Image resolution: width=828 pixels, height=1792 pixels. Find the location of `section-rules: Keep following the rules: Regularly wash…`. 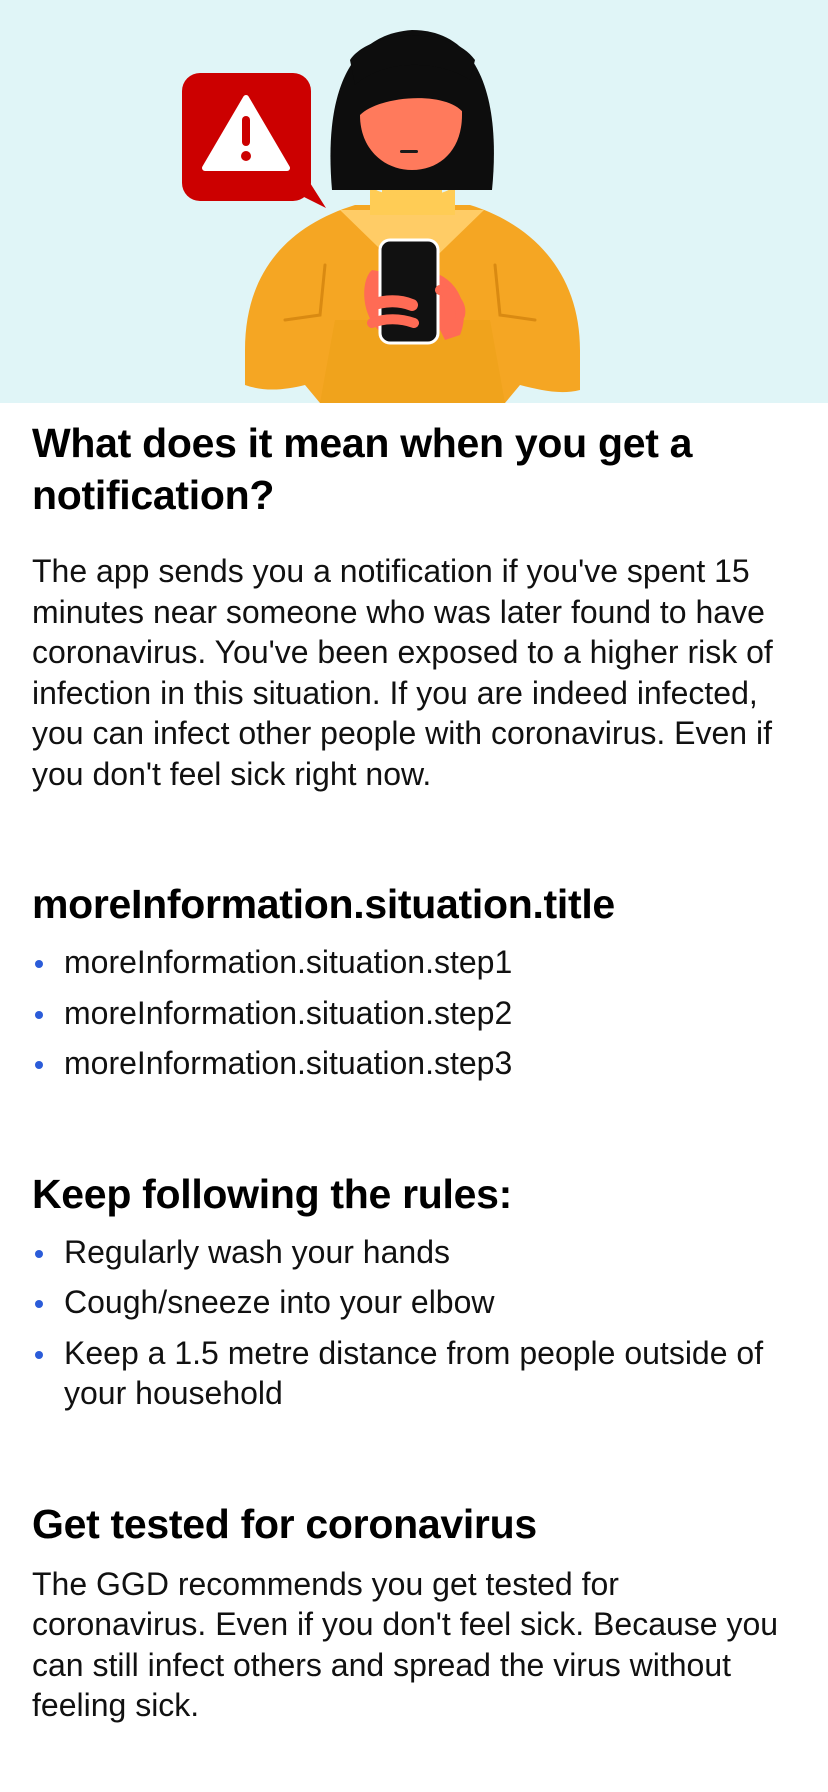

section-rules: Keep following the rules: Regularly wash… is located at coordinates (414, 1291).